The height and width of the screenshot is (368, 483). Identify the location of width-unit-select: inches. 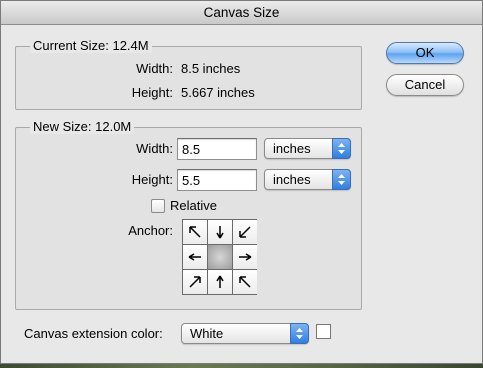
(307, 148).